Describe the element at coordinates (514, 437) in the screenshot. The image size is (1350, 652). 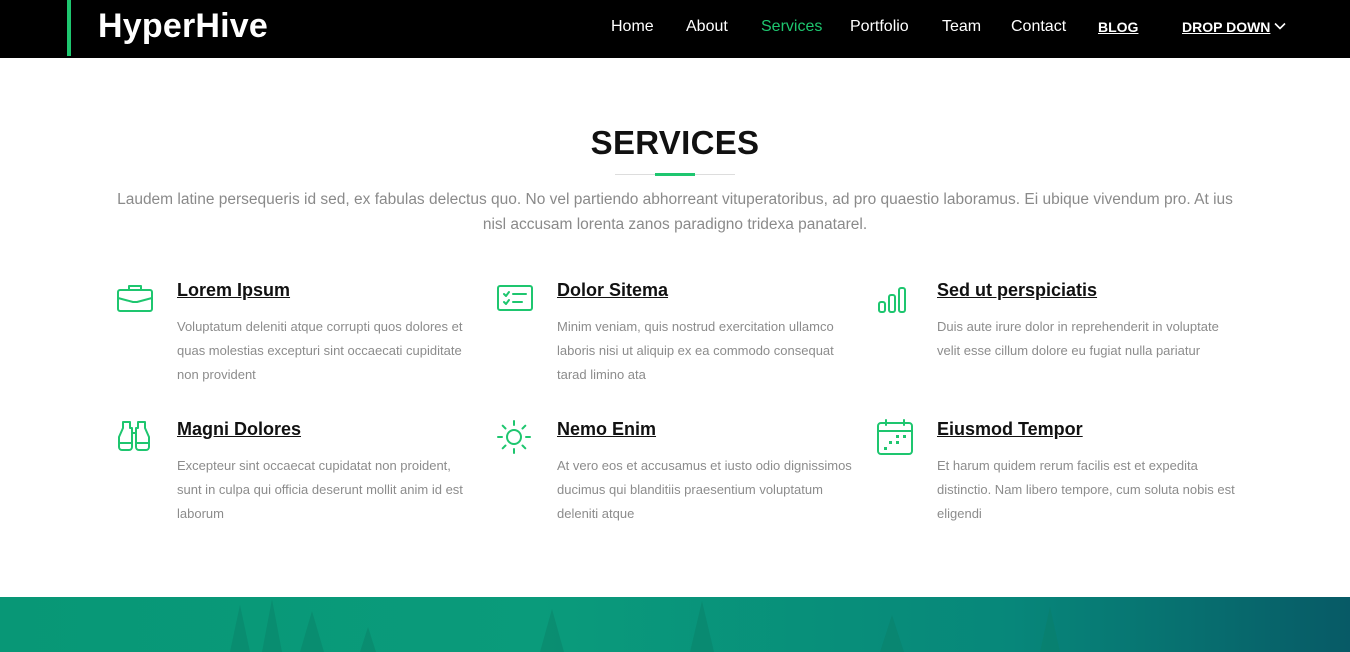
I see `sun-icon` at that location.